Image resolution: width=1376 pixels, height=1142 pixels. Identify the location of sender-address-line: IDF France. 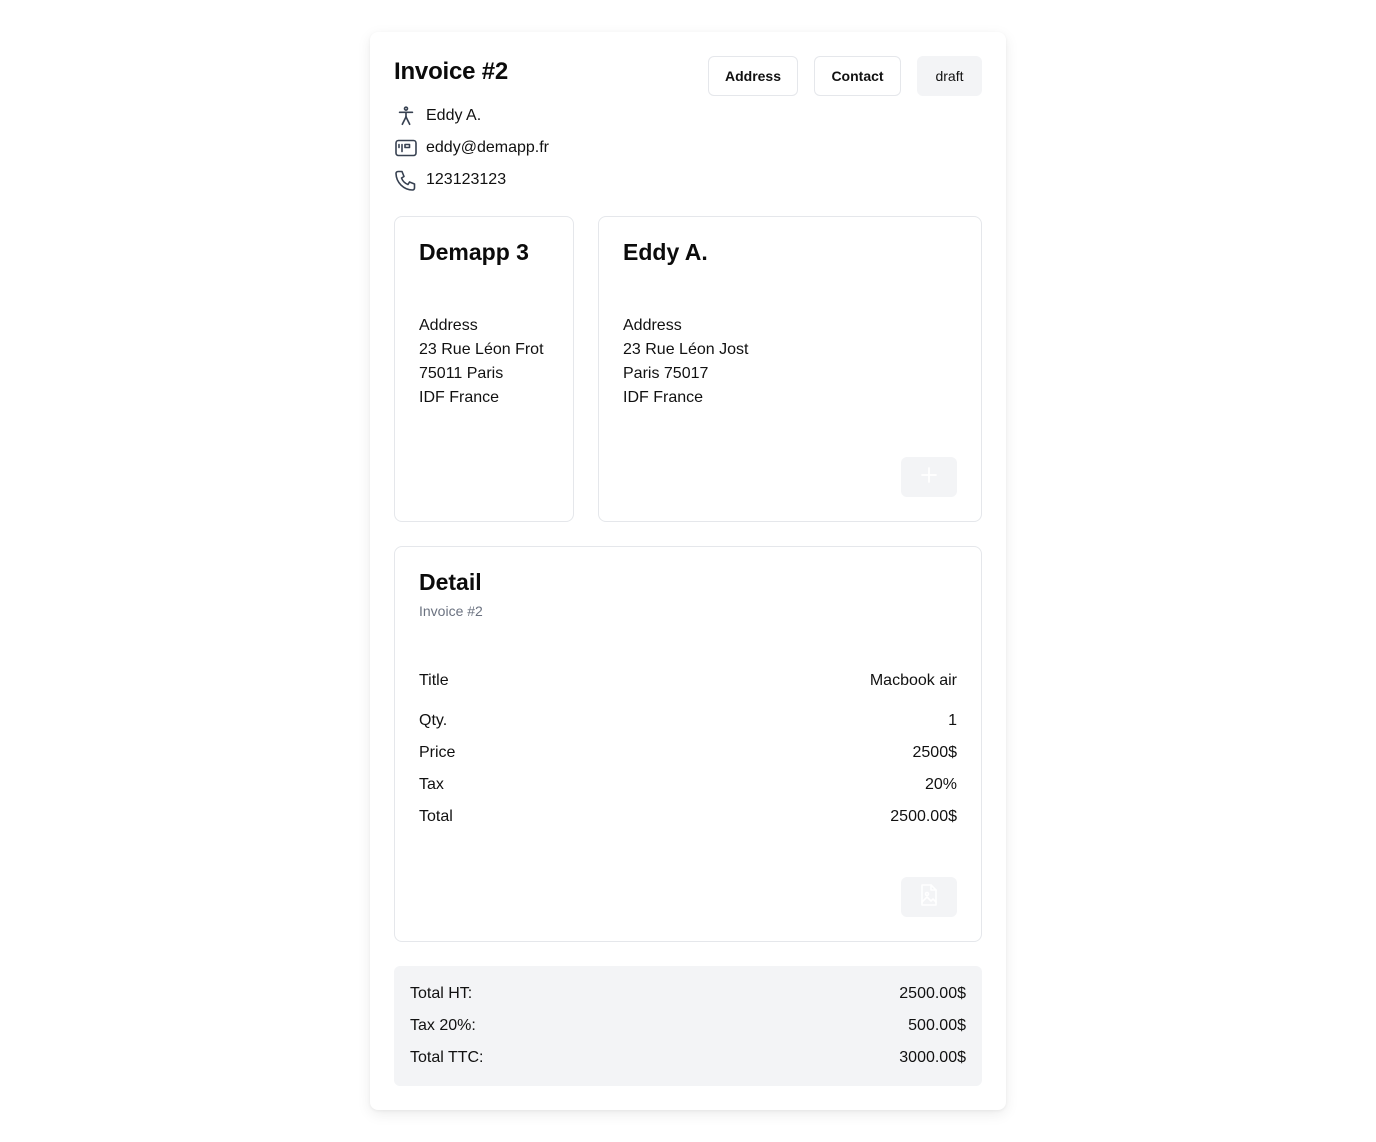
(459, 397).